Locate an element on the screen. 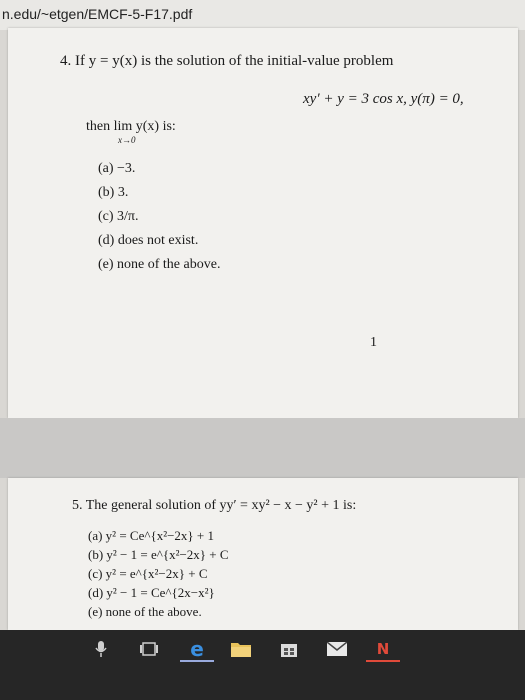  store-icon is located at coordinates (289, 649).